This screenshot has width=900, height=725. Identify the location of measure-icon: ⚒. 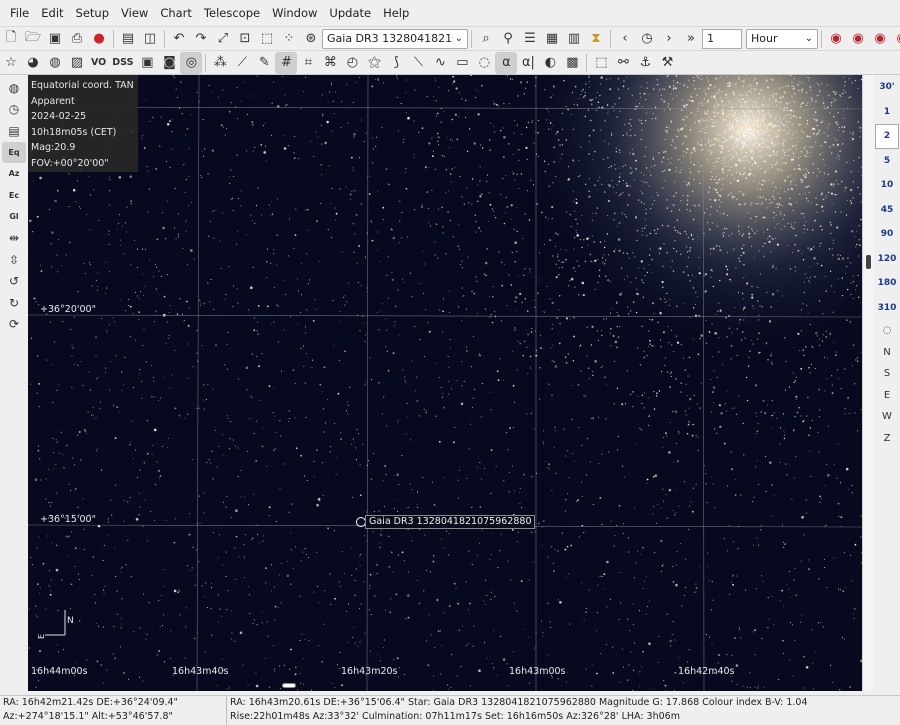
(667, 63).